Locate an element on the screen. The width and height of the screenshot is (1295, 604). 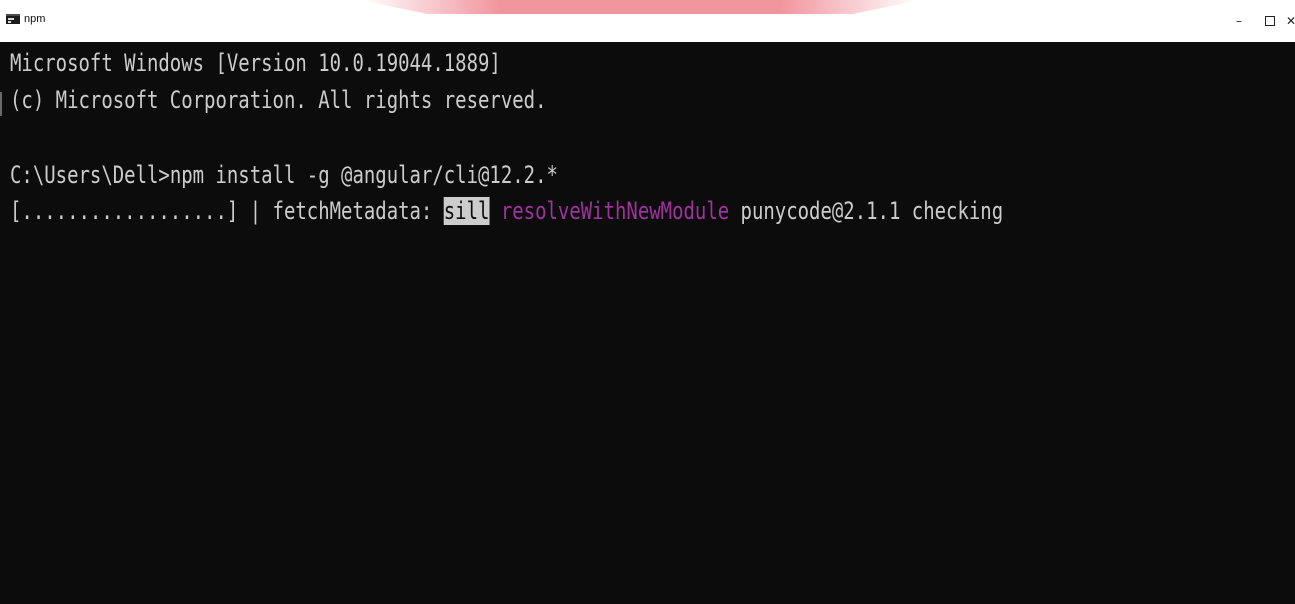
command-prompt: C:\Users\Dell> is located at coordinates (90, 175).